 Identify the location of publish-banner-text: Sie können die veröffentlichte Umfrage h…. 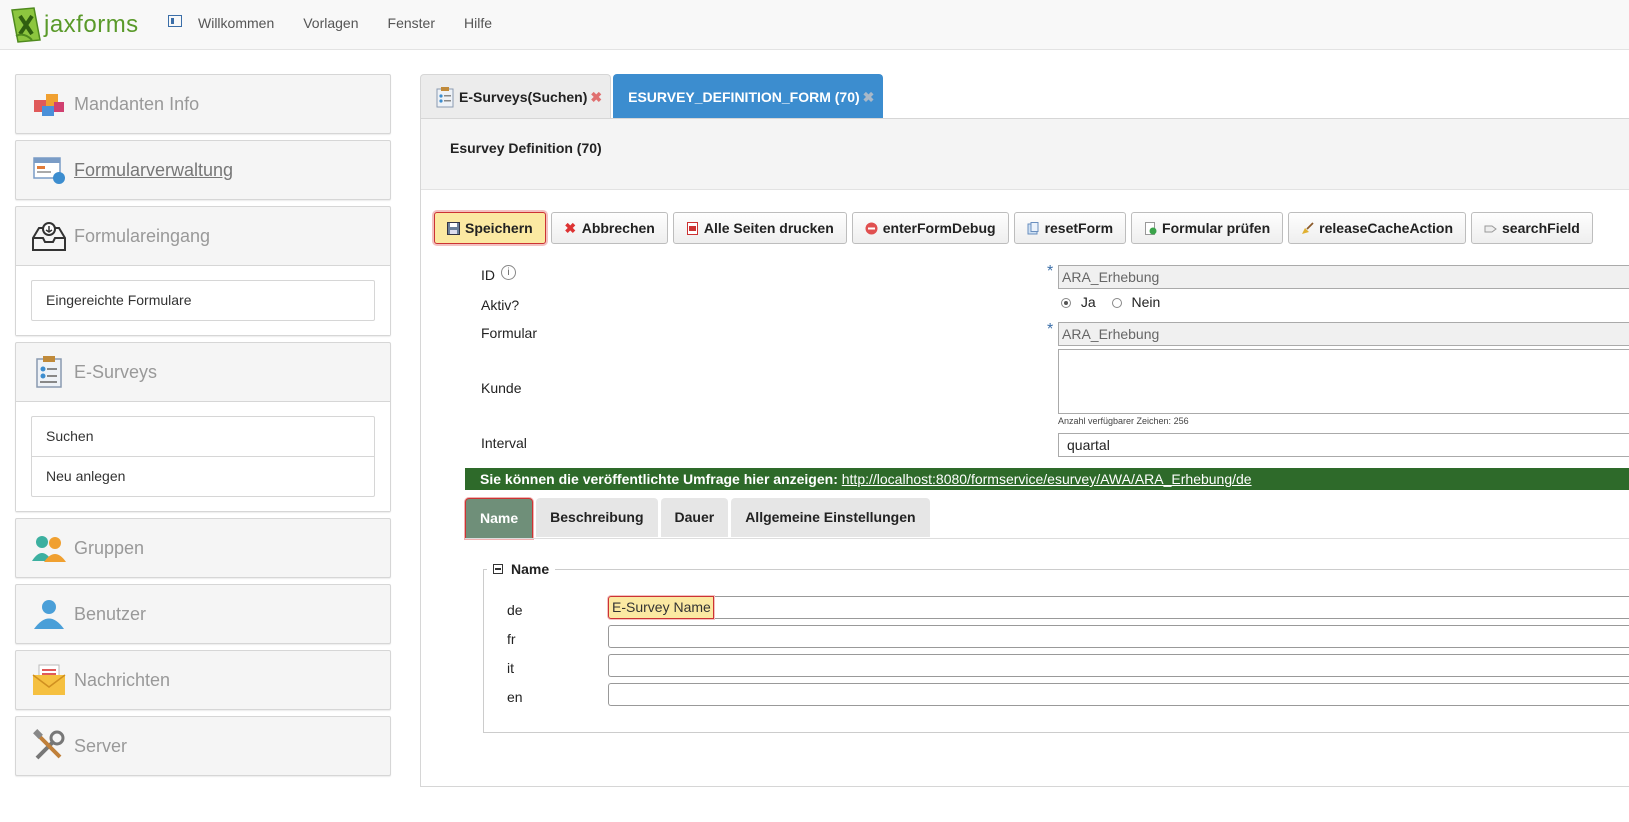
(659, 479).